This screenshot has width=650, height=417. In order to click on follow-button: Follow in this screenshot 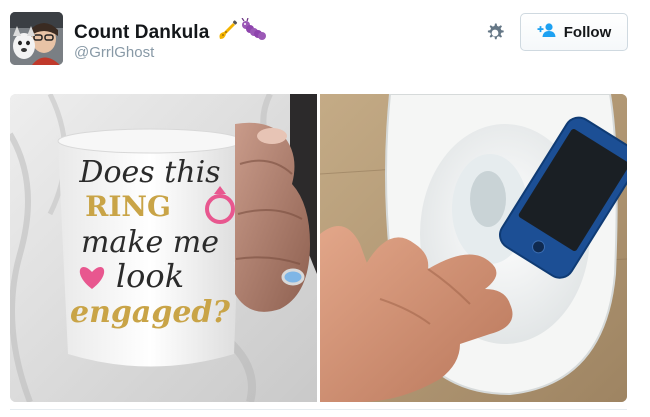, I will do `click(574, 32)`.